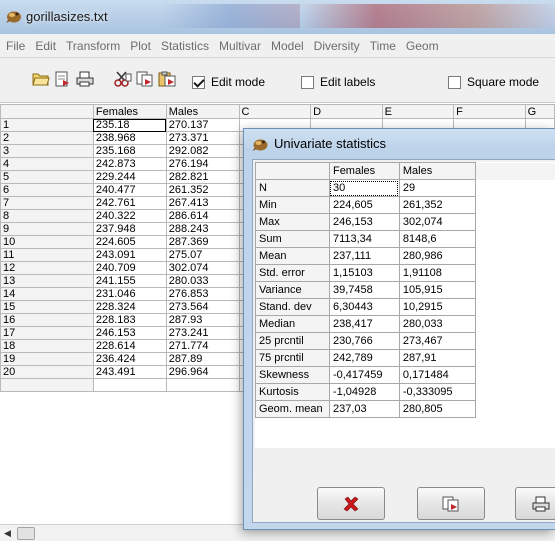 This screenshot has width=555, height=541. Describe the element at coordinates (364, 375) in the screenshot. I see `females-value: -0,417459` at that location.